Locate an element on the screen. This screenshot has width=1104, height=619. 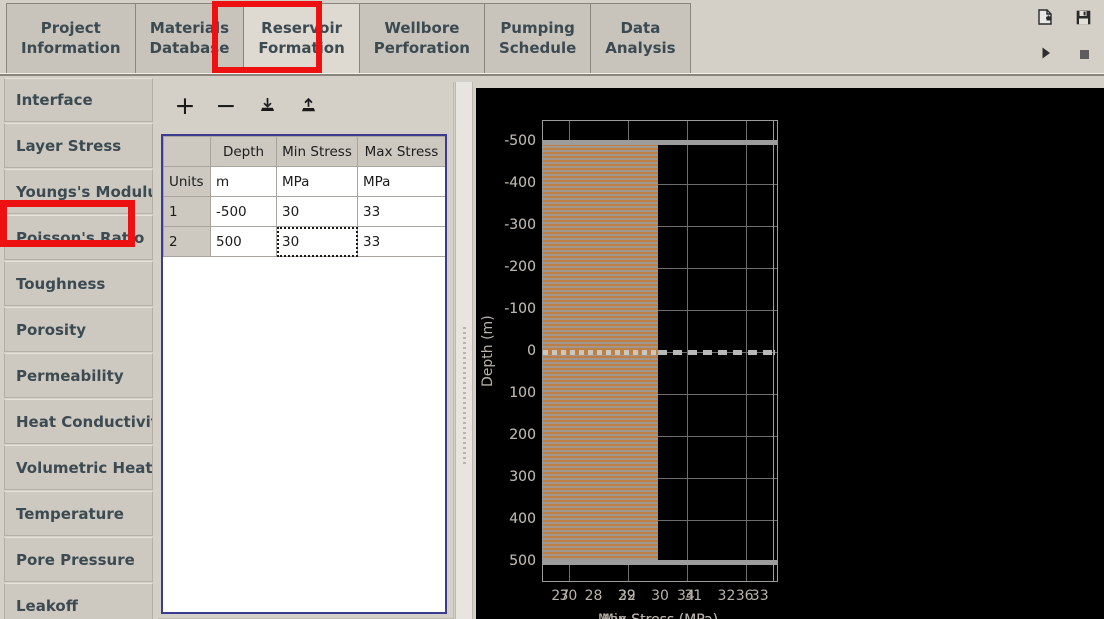
tab-data-analysis: Data Analysis is located at coordinates (640, 38).